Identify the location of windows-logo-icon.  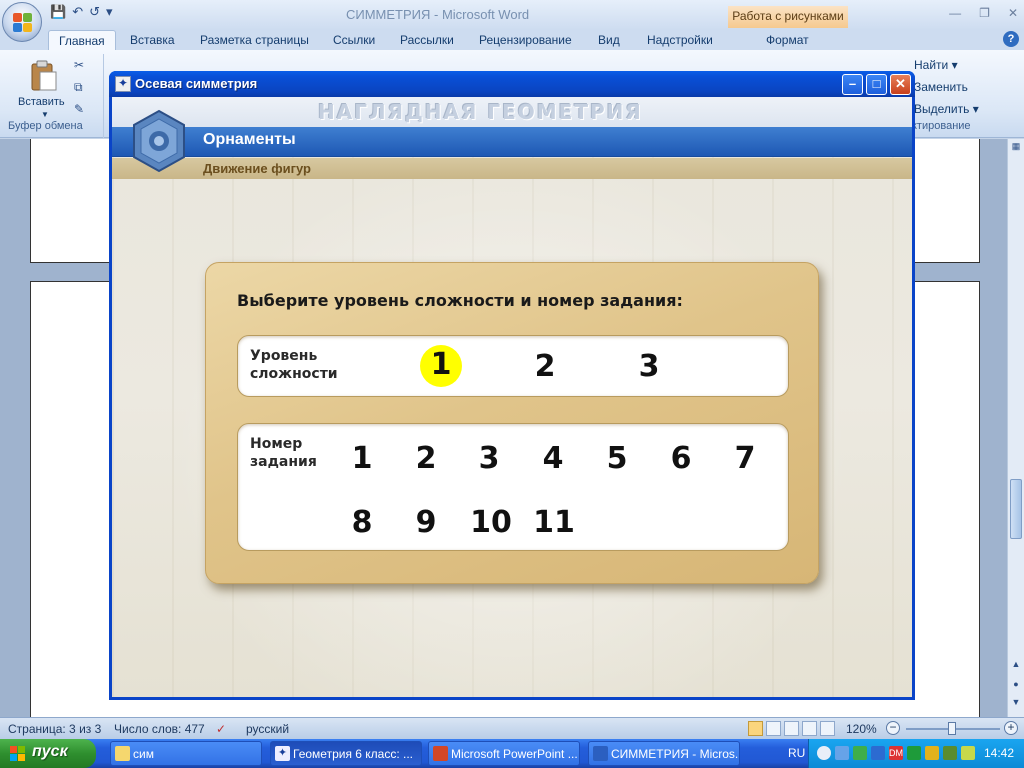
(18, 754).